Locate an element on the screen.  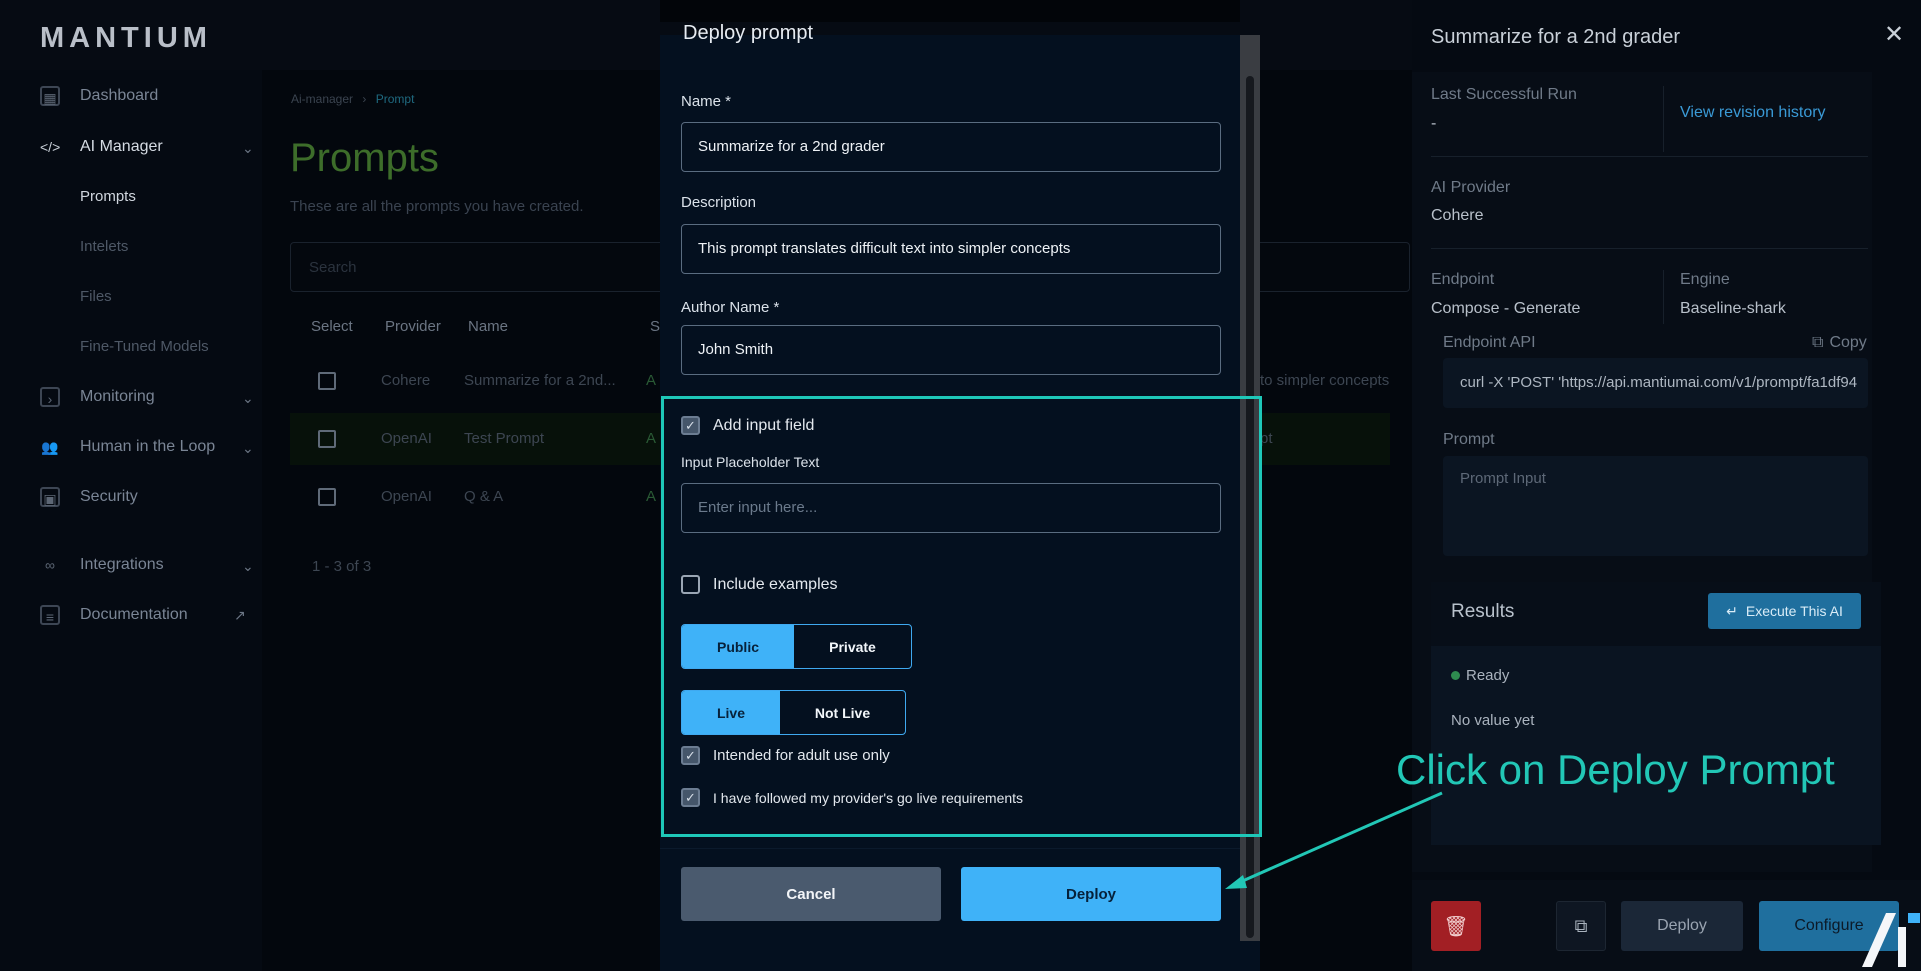
highlight-box is located at coordinates (961, 616).